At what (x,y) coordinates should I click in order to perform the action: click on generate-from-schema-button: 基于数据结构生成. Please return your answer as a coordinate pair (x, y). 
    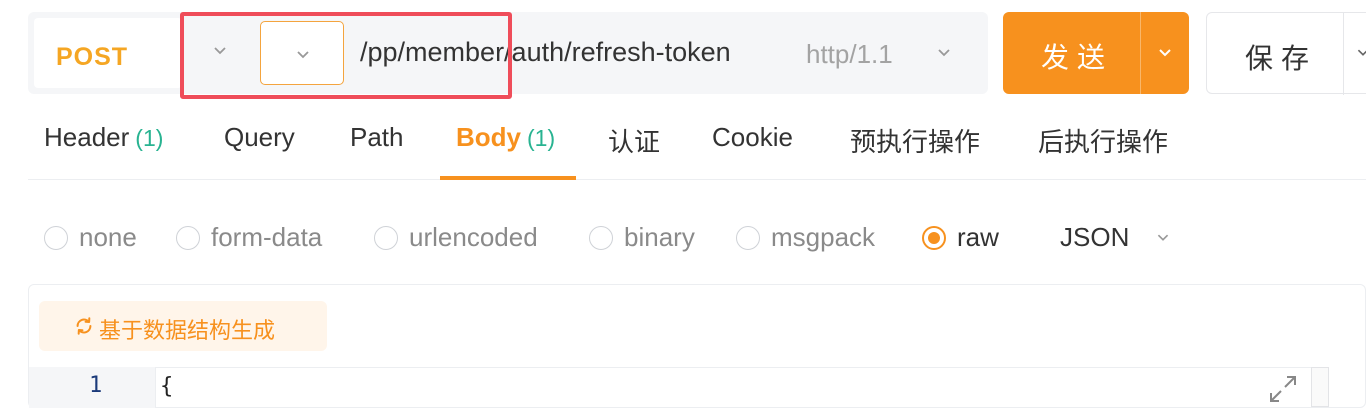
    Looking at the image, I should click on (183, 326).